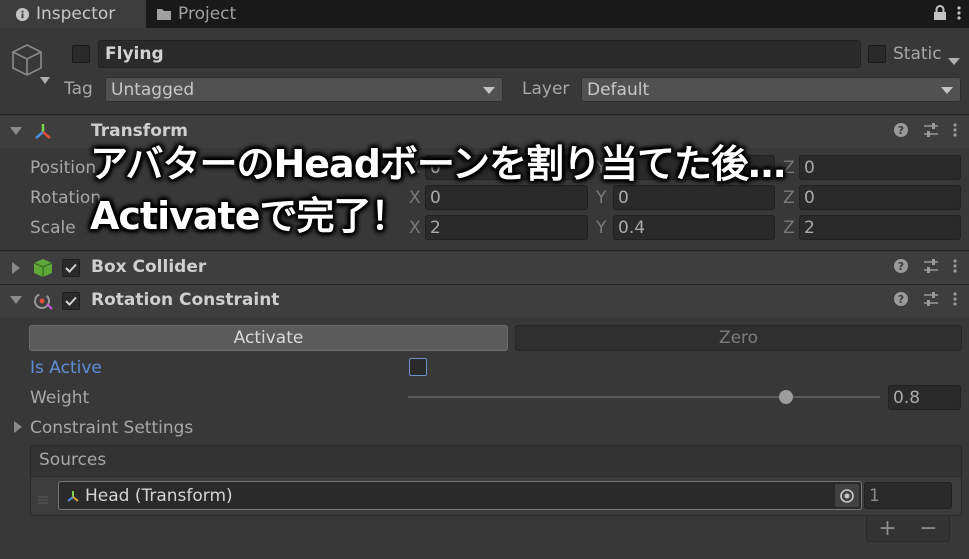  Describe the element at coordinates (53, 228) in the screenshot. I see `scale-label: Scale` at that location.